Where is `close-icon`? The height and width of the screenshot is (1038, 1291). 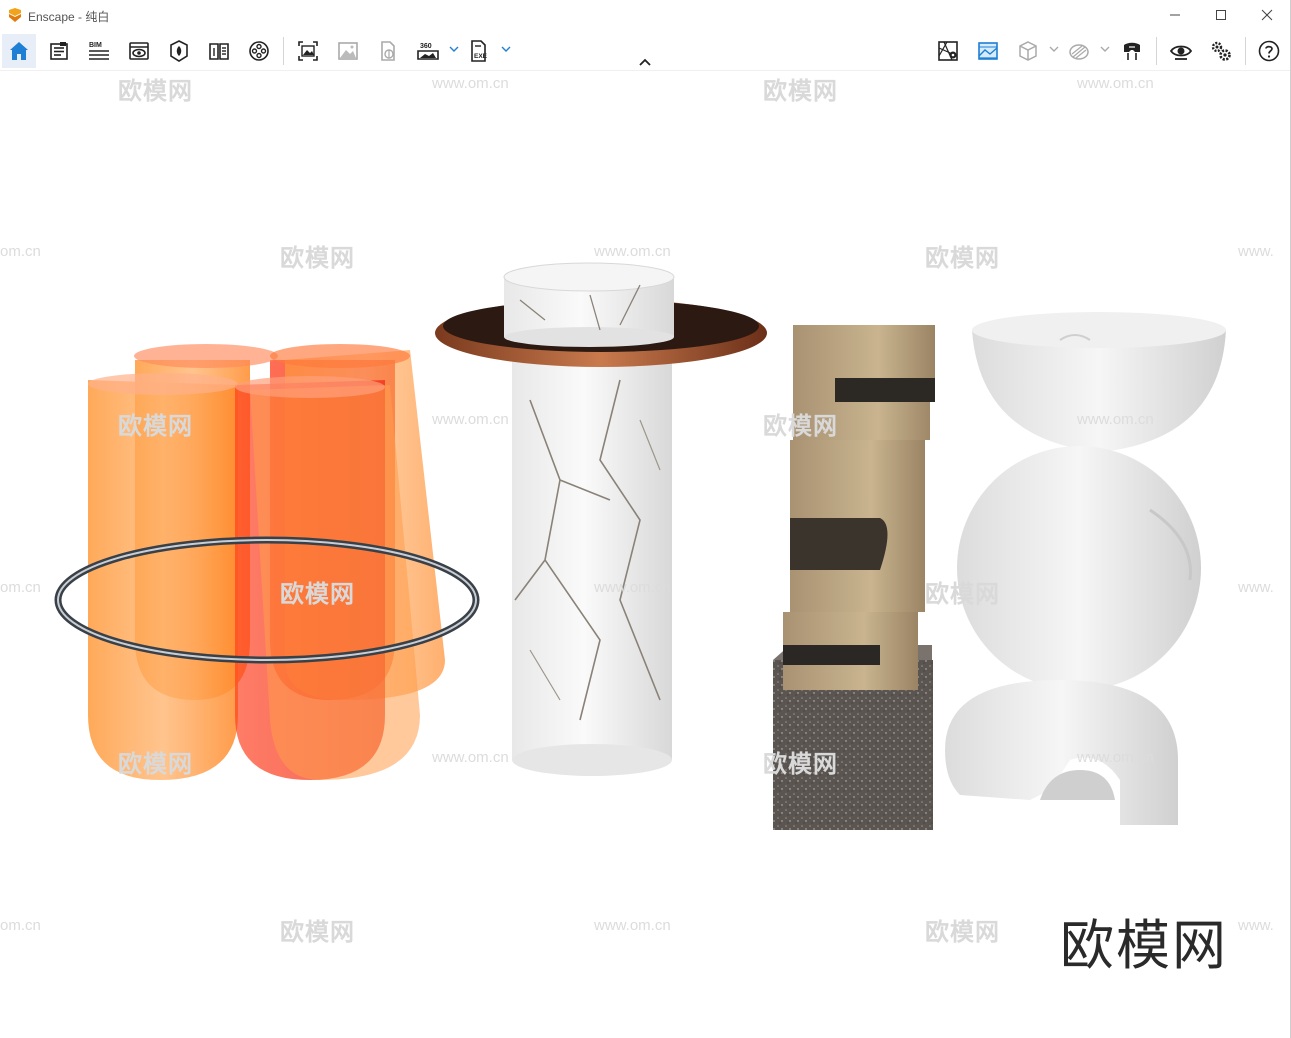
close-icon is located at coordinates (1267, 15).